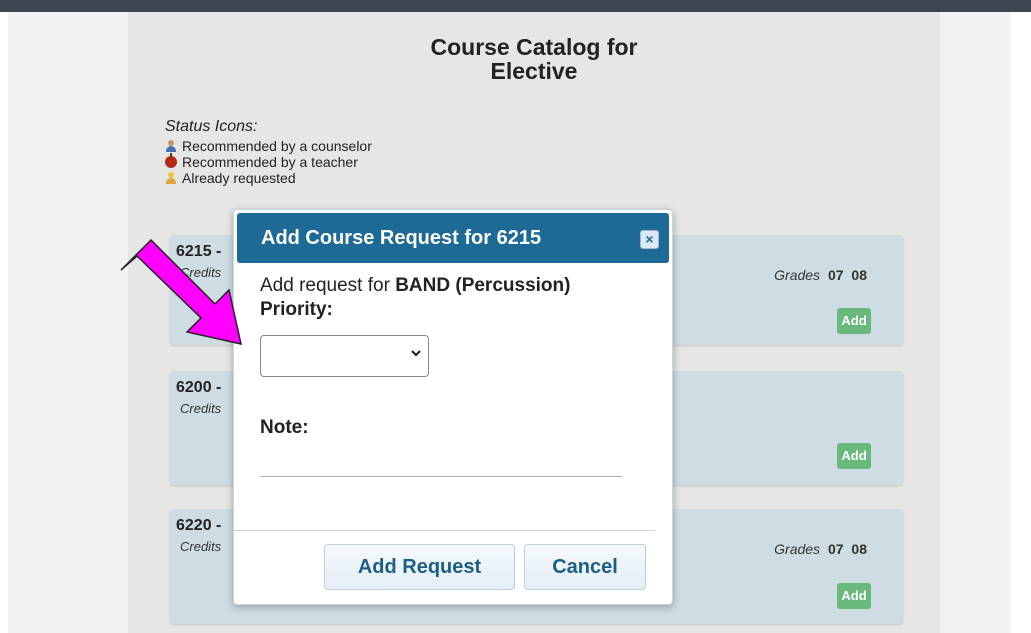  I want to click on page-title: Course Catalog for Elective, so click(534, 59).